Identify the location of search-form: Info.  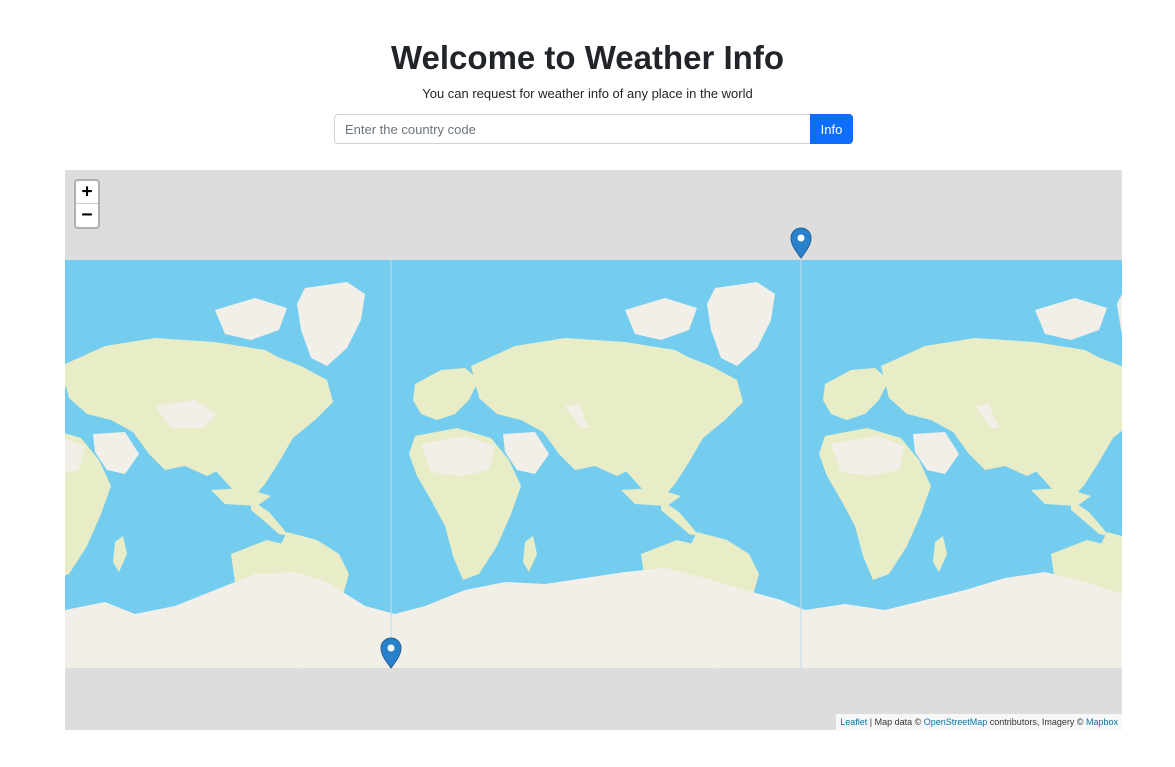
(593, 129).